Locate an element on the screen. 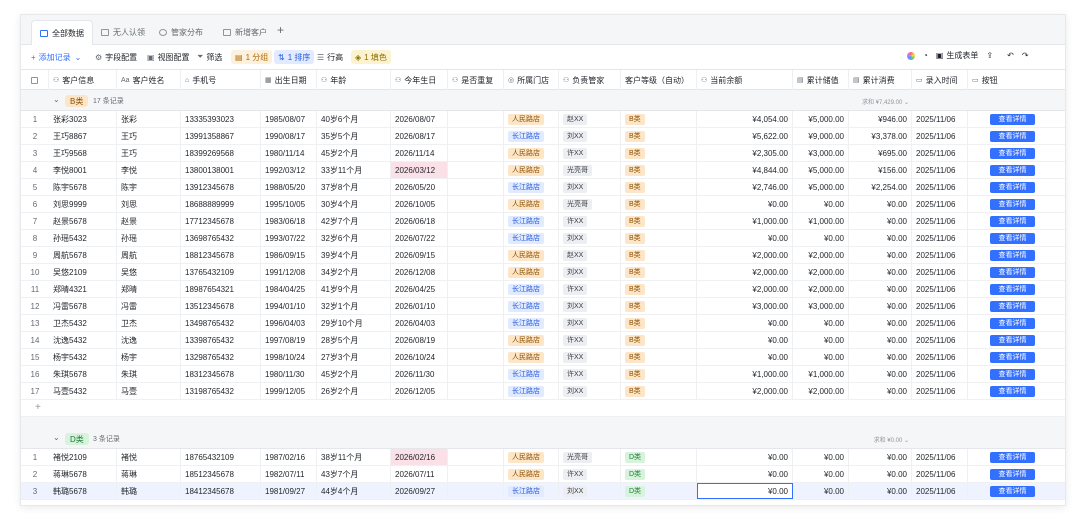  cell-customer-name: 周航 is located at coordinates (149, 255).